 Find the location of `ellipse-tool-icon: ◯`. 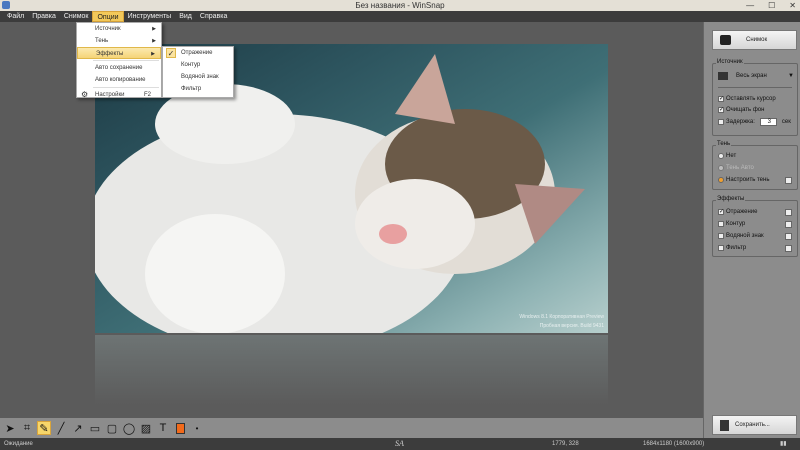

ellipse-tool-icon: ◯ is located at coordinates (129, 428).